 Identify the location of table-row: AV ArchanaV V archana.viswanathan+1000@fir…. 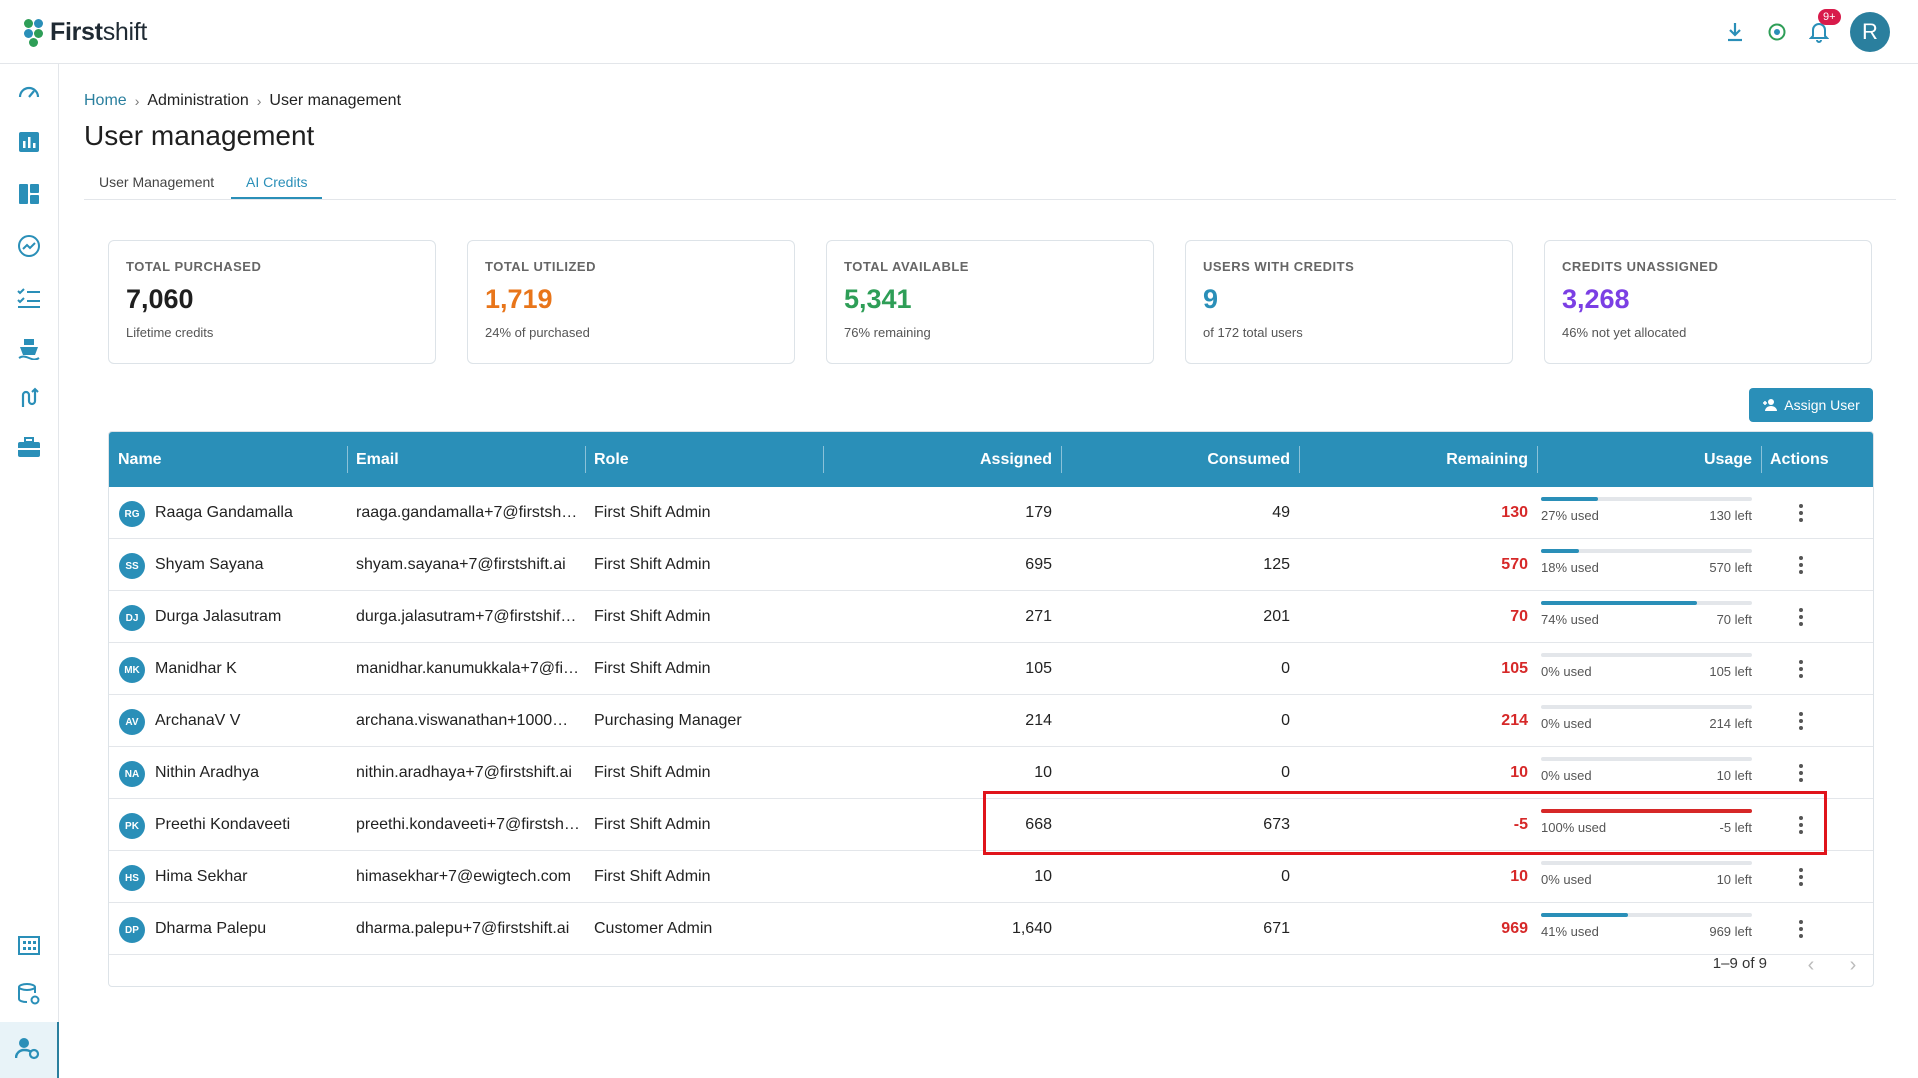
(991, 721).